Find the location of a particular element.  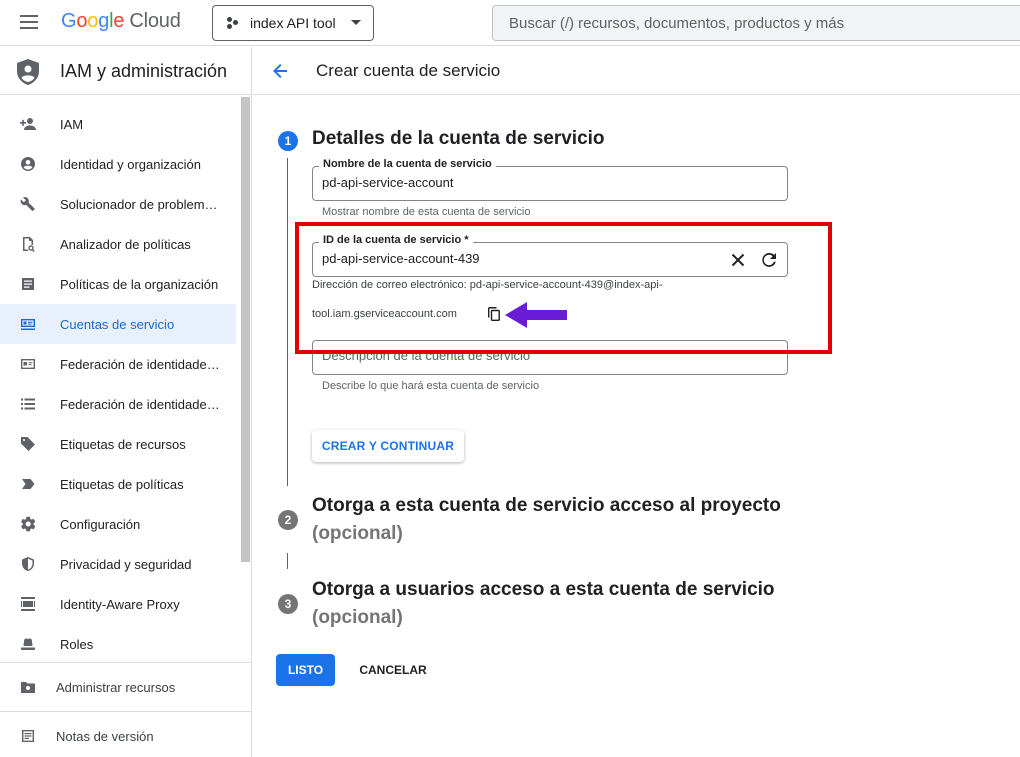

cancel-button: CANCELAR is located at coordinates (393, 670).